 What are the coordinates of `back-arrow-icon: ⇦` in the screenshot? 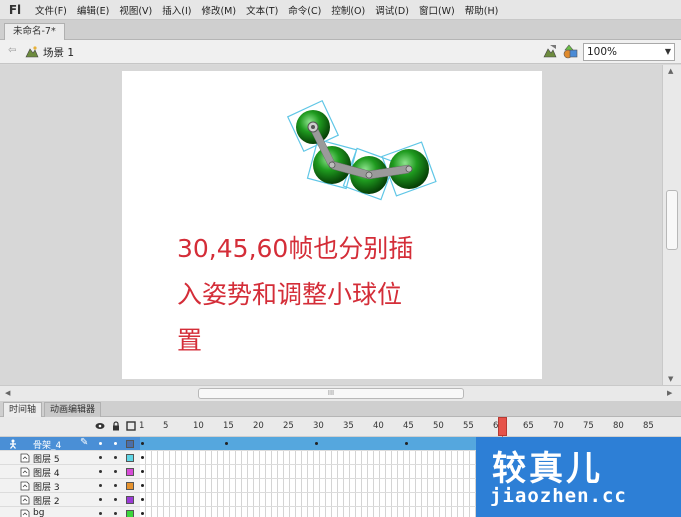 It's located at (12, 50).